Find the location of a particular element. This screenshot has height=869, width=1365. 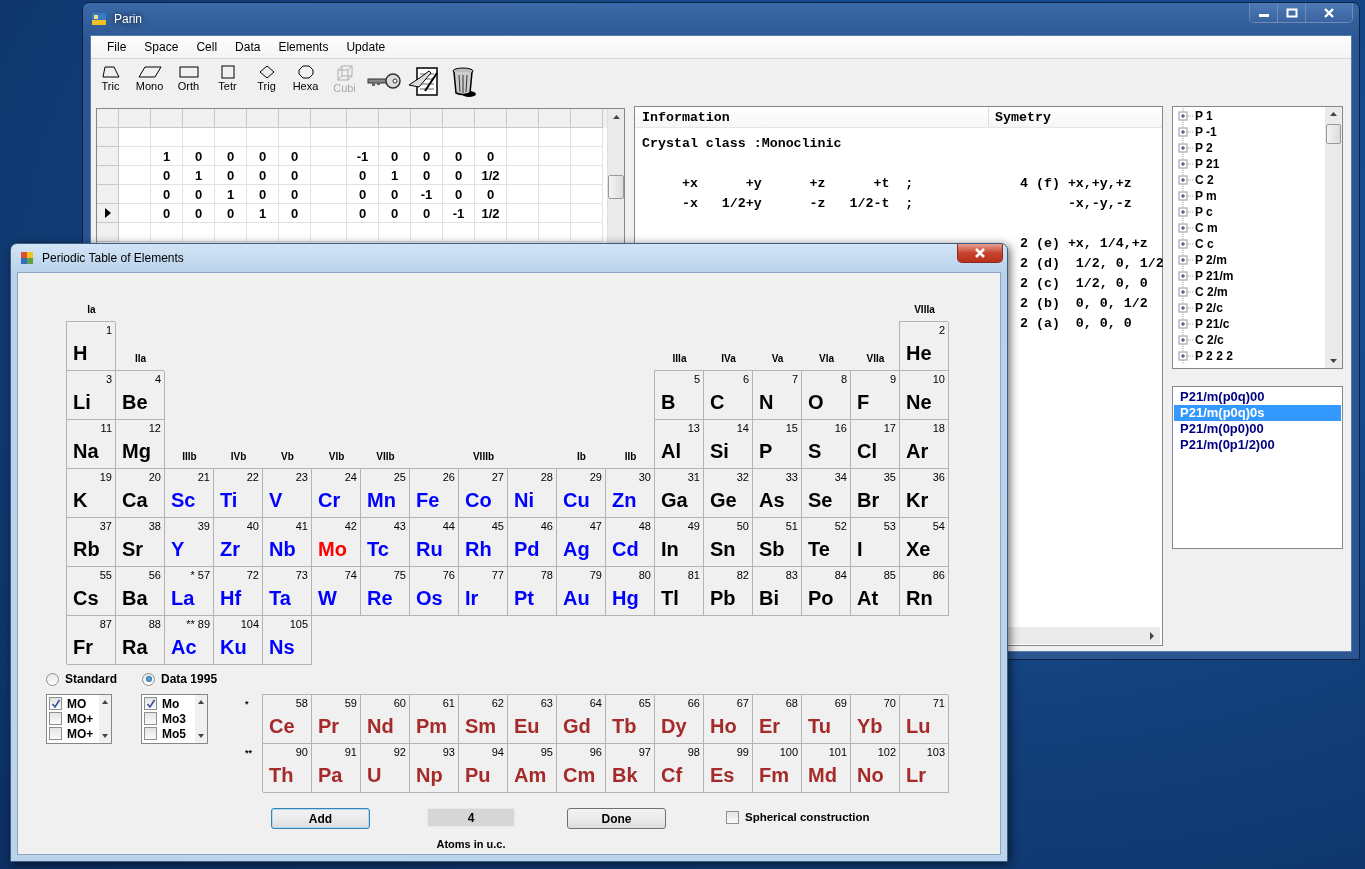

tree-item-label: P -1 is located at coordinates (1206, 132).